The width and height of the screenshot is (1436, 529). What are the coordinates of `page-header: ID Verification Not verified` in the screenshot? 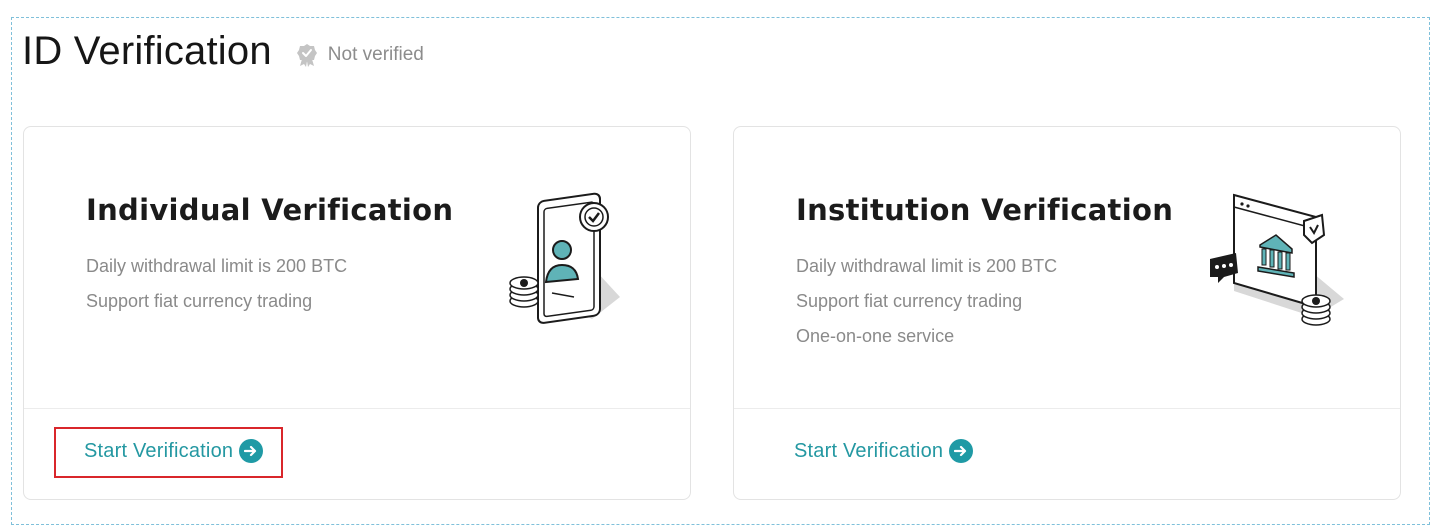 It's located at (223, 51).